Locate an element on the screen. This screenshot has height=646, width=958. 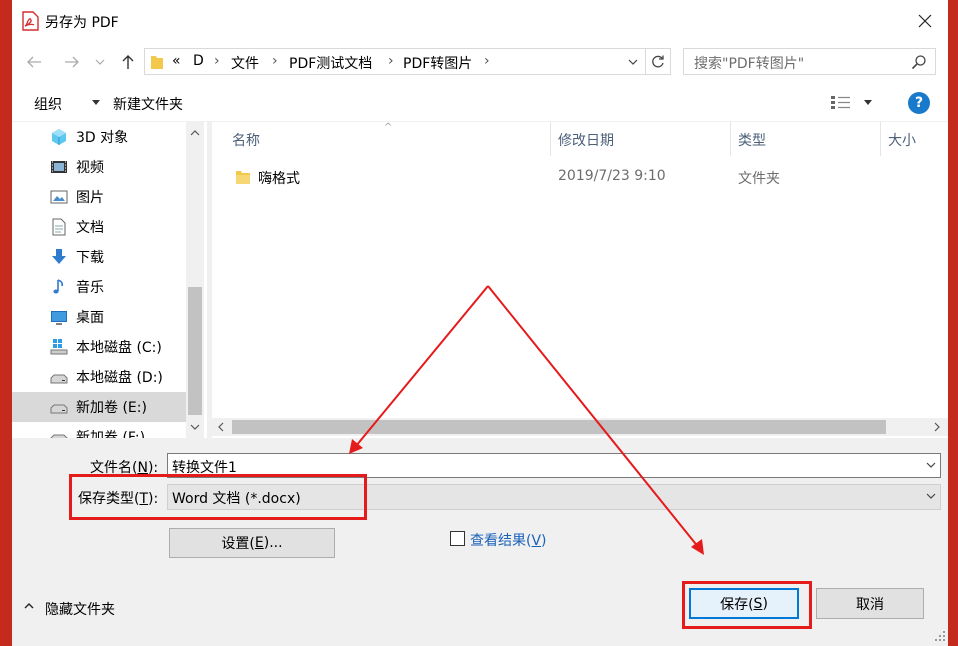
column-header-size: 大小 is located at coordinates (902, 140).